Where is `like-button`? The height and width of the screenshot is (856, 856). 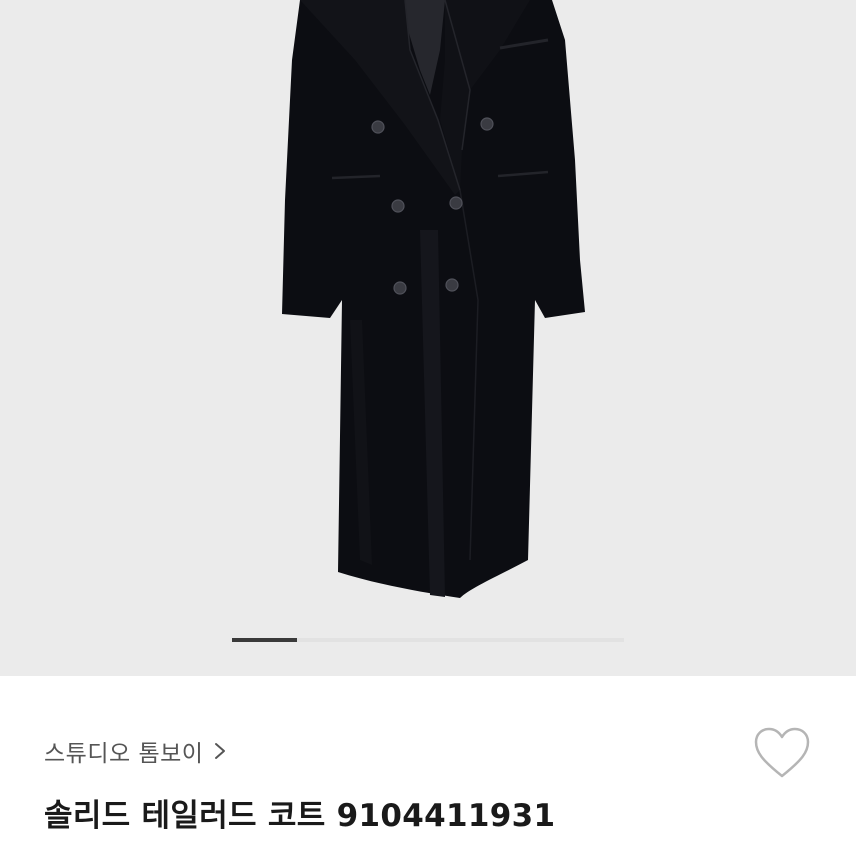
like-button is located at coordinates (782, 753).